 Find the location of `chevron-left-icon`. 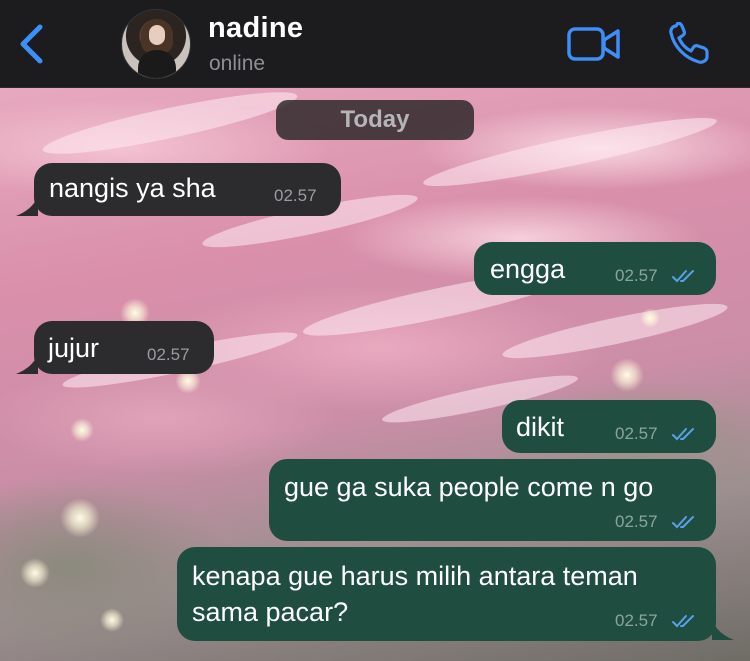

chevron-left-icon is located at coordinates (31, 44).